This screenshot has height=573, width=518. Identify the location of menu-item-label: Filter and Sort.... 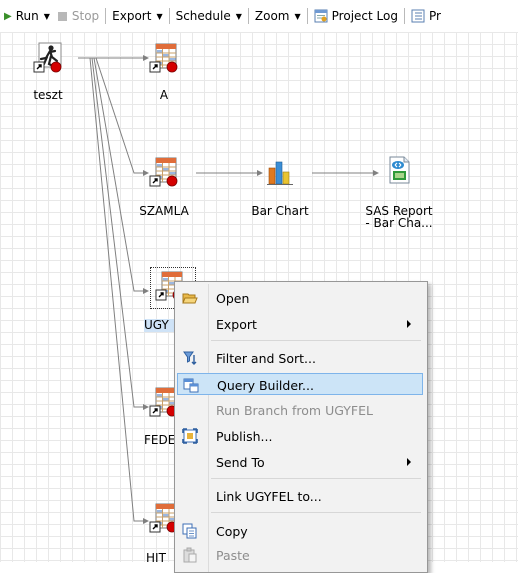
(266, 358).